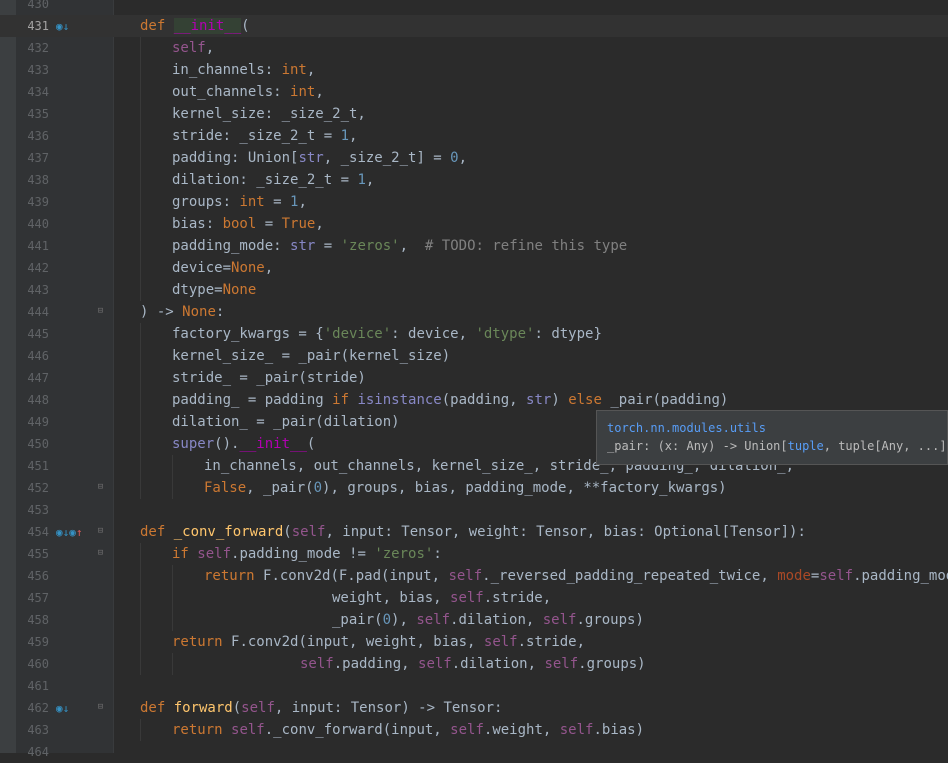 This screenshot has height=763, width=948. What do you see at coordinates (269, 114) in the screenshot?
I see `code-text: kernel_size: _size_2_t,` at bounding box center [269, 114].